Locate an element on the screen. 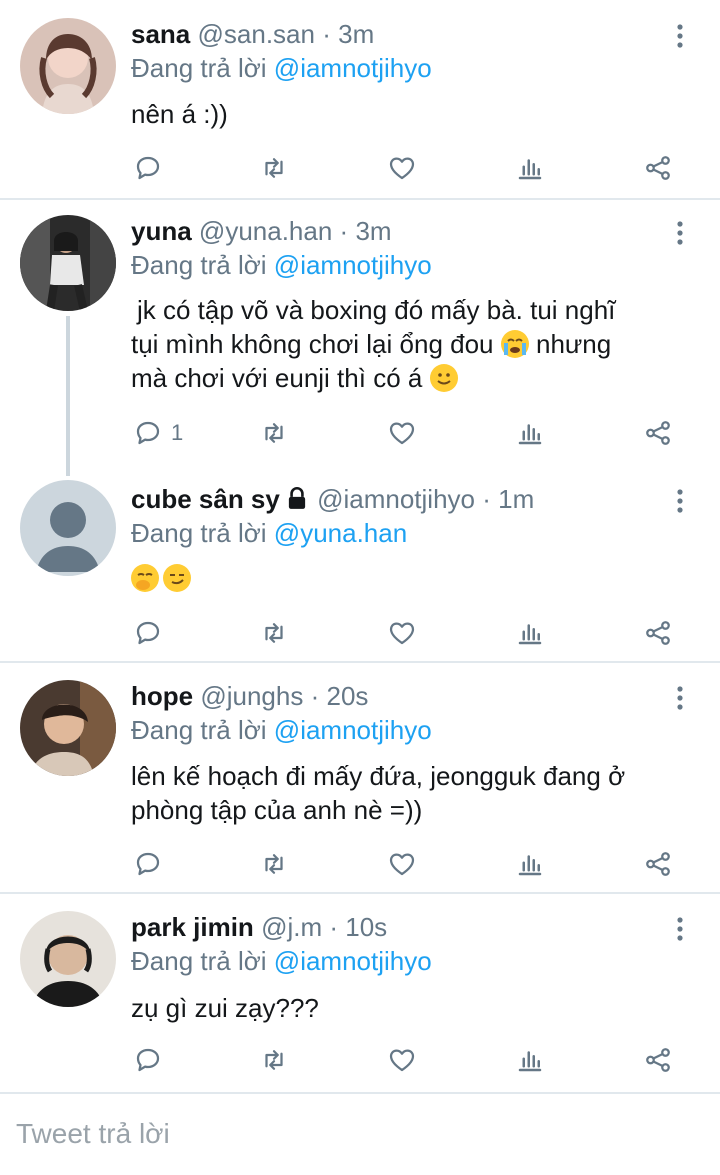  avatar-hope is located at coordinates (68, 728).